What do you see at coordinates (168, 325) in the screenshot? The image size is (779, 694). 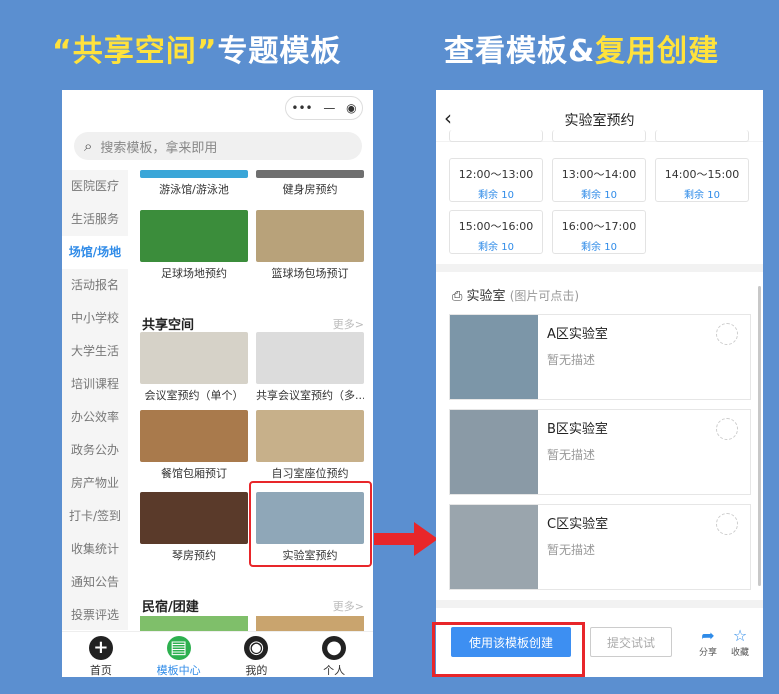 I see `section-title-shared: 共享空间` at bounding box center [168, 325].